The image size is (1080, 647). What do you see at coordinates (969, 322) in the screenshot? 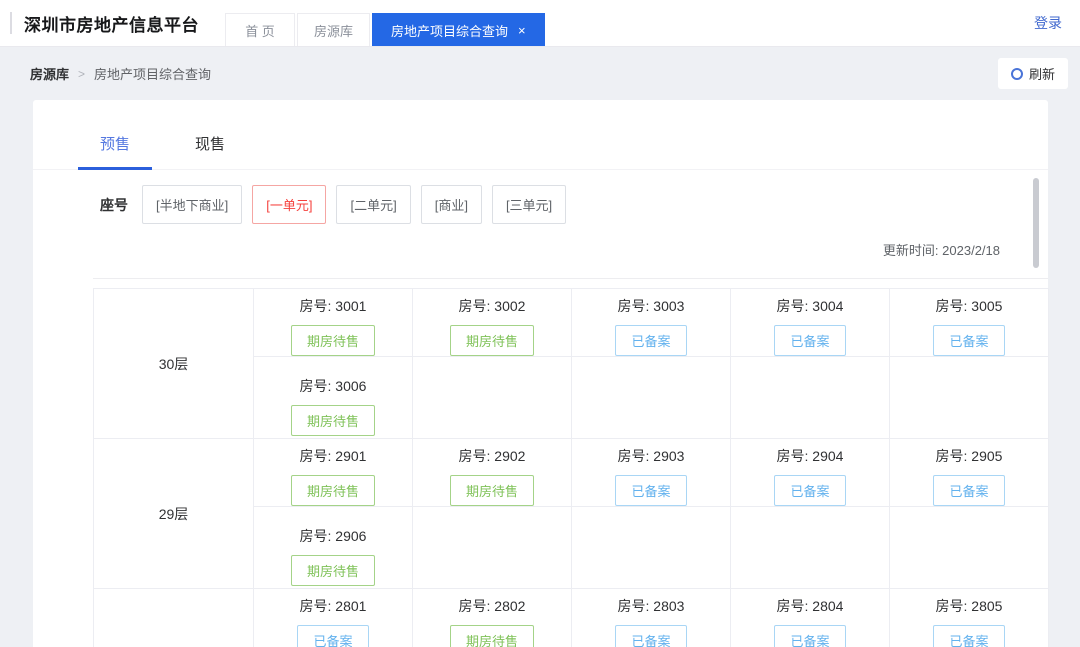
I see `room-cell: 房号: 3005 已备案` at bounding box center [969, 322].